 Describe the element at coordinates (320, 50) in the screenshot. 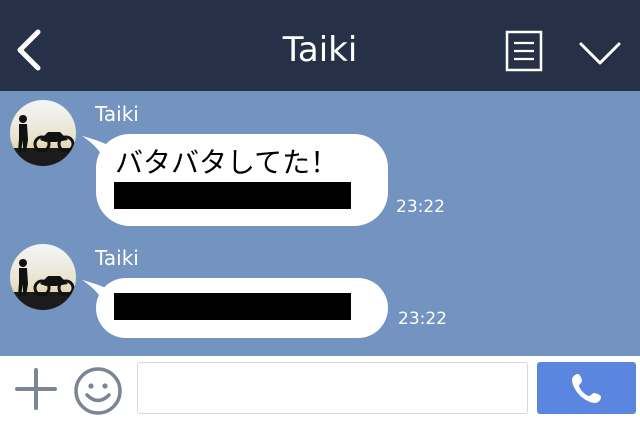

I see `chat-title: Taiki` at that location.